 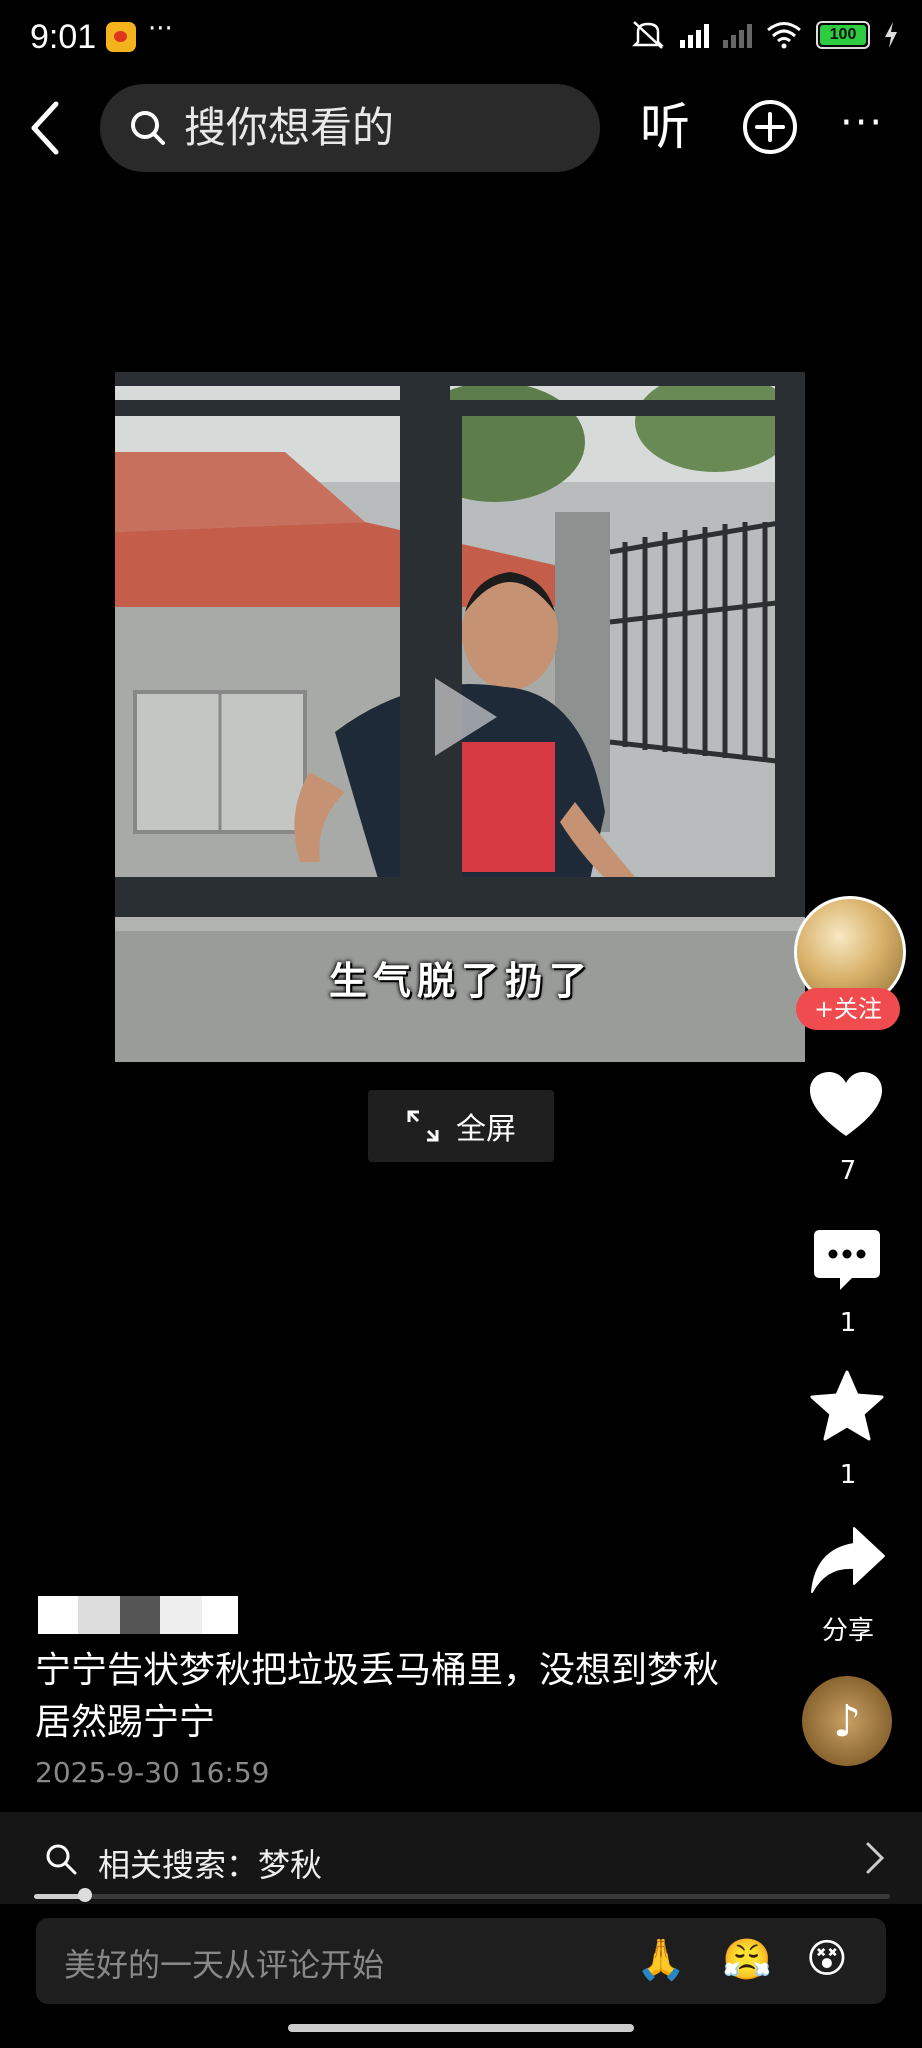 I want to click on video-subtitle: 生气脱了扔了, so click(x=460, y=981).